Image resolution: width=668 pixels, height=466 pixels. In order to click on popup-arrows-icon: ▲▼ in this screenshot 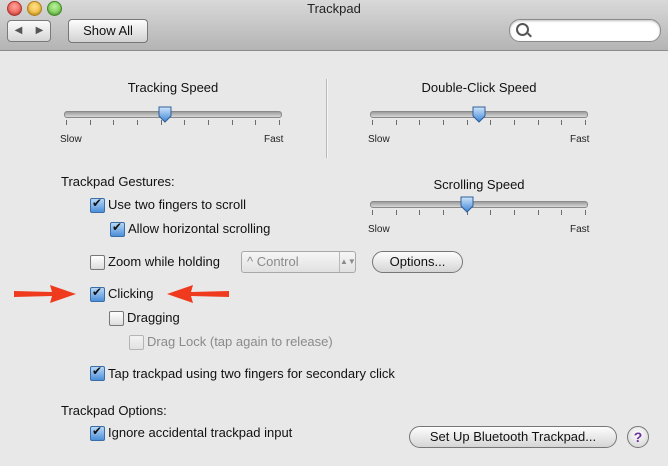, I will do `click(347, 262)`.